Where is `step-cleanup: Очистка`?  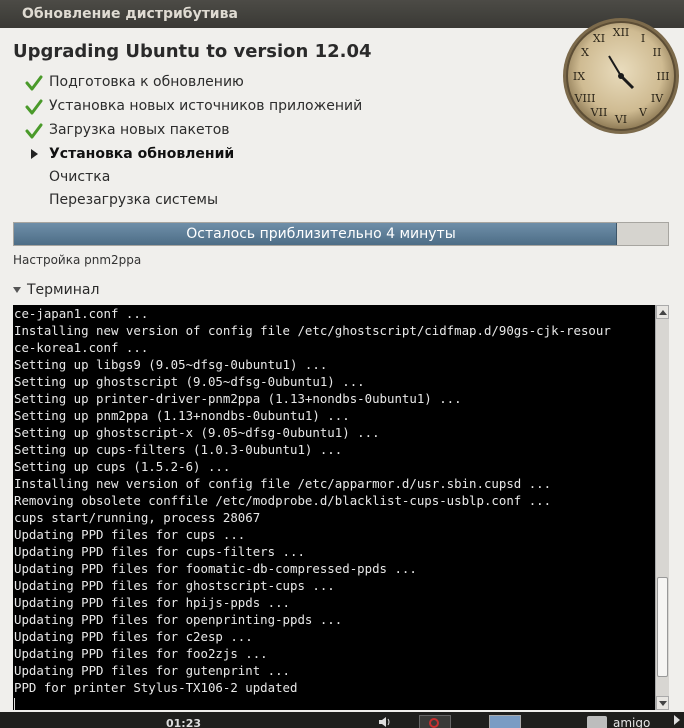 step-cleanup: Очистка is located at coordinates (80, 177).